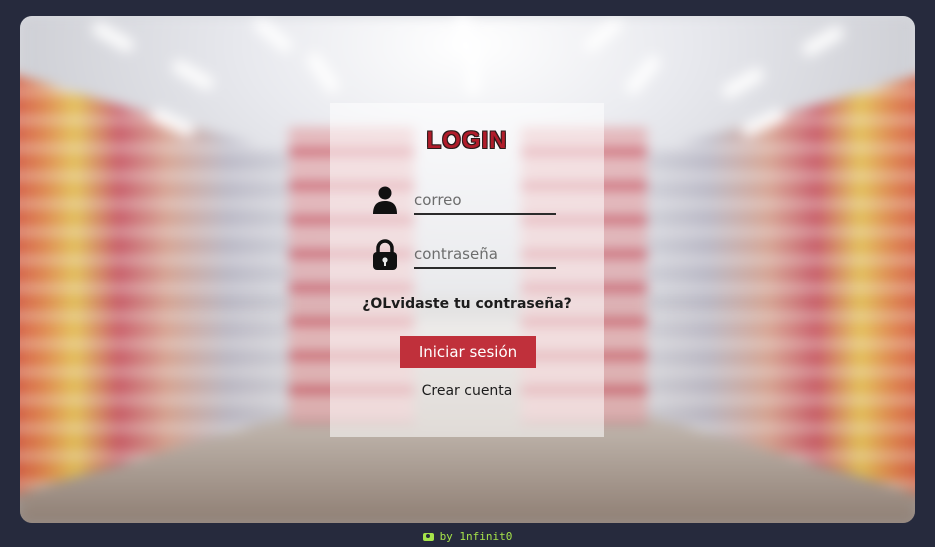 This screenshot has height=547, width=935. What do you see at coordinates (467, 391) in the screenshot?
I see `create-account-link: Crear cuenta` at bounding box center [467, 391].